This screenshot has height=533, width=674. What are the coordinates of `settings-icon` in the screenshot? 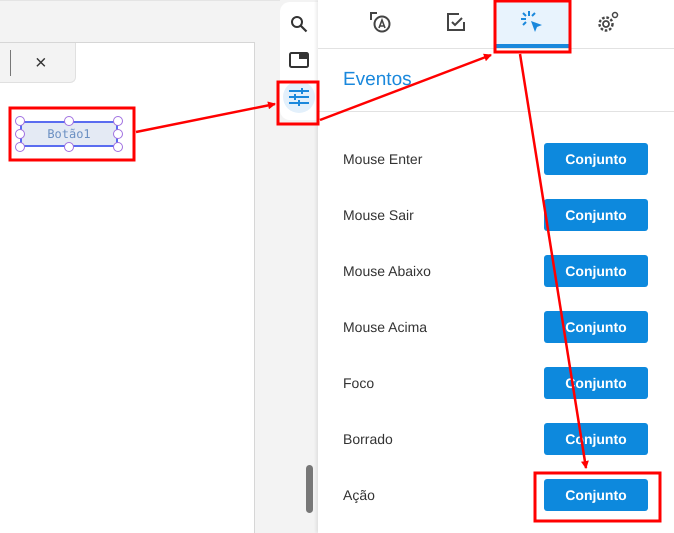 It's located at (608, 22).